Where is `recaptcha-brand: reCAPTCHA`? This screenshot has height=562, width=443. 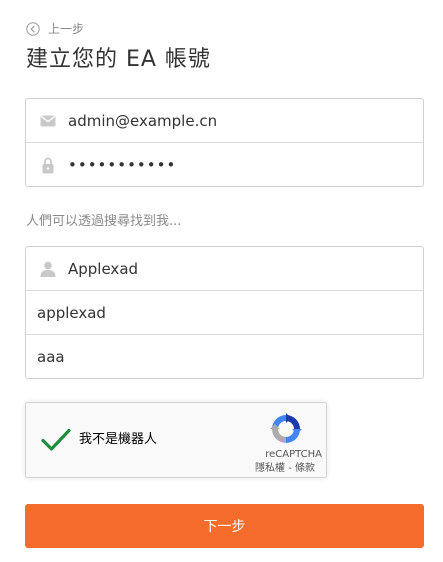
recaptcha-brand: reCAPTCHA is located at coordinates (293, 454).